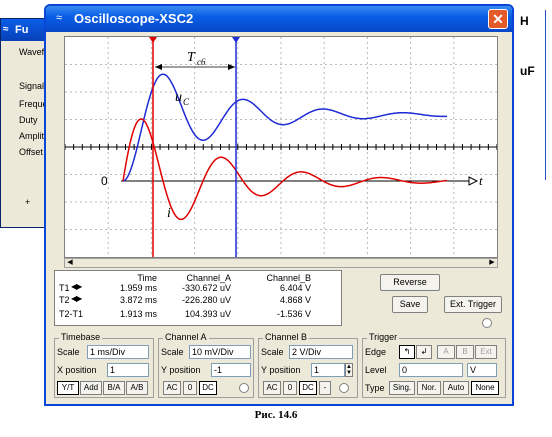 This screenshot has height=437, width=552. What do you see at coordinates (407, 352) in the screenshot?
I see `rising-edge-icon: ↰` at bounding box center [407, 352].